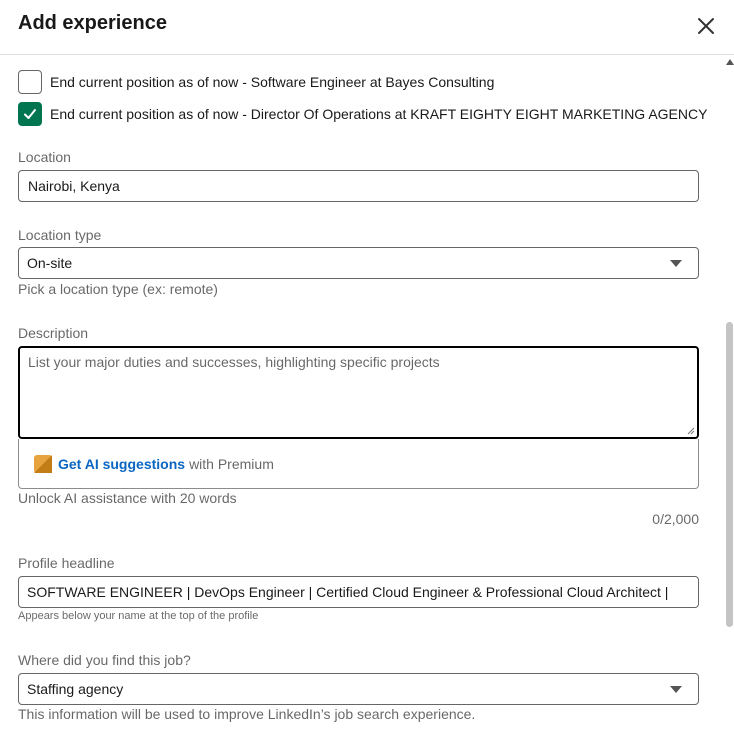  What do you see at coordinates (50, 263) in the screenshot?
I see `location-type-value: On-site` at bounding box center [50, 263].